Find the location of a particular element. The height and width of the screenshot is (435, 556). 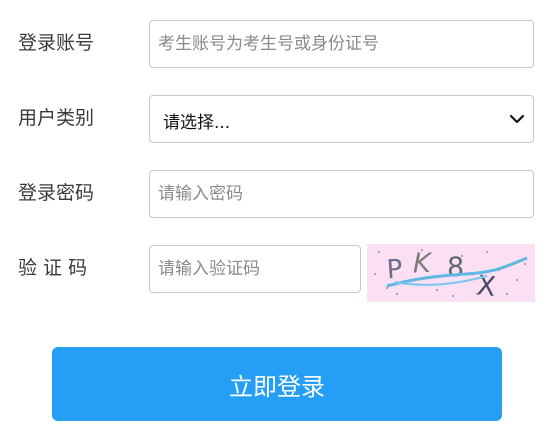

chevron-down-icon is located at coordinates (517, 119).